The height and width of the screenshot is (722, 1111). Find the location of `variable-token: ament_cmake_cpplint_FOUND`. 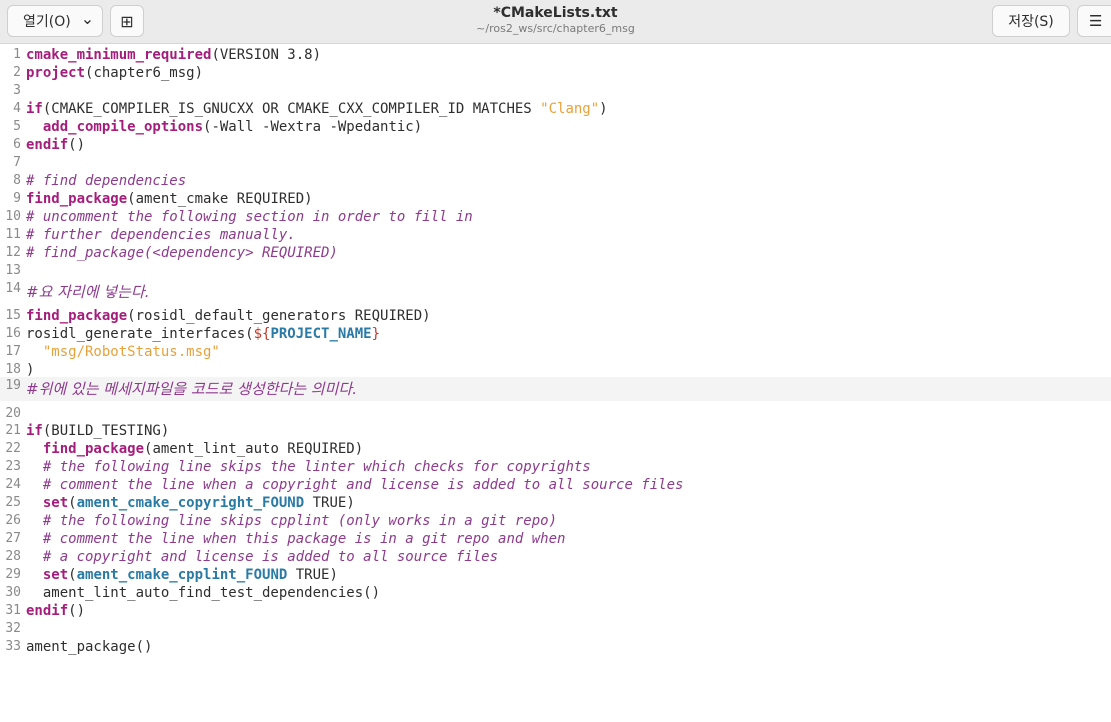

variable-token: ament_cmake_cpplint_FOUND is located at coordinates (182, 575).